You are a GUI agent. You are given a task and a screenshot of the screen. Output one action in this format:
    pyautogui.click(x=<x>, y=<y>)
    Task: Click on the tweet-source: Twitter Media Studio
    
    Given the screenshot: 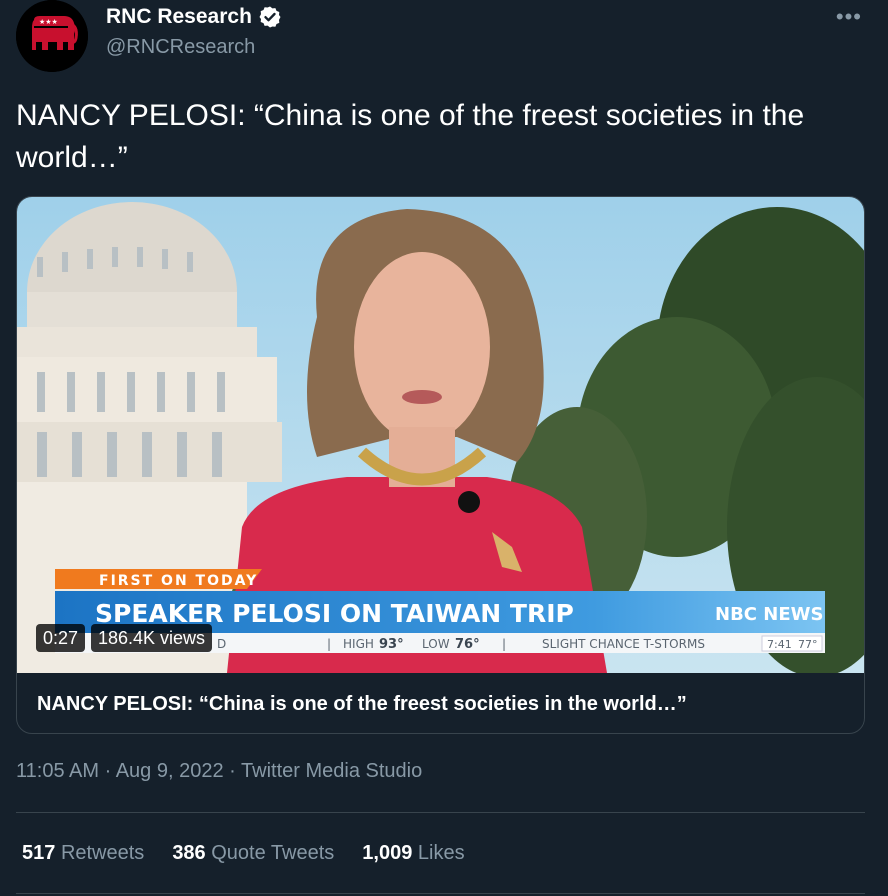 What is the action you would take?
    pyautogui.click(x=331, y=771)
    